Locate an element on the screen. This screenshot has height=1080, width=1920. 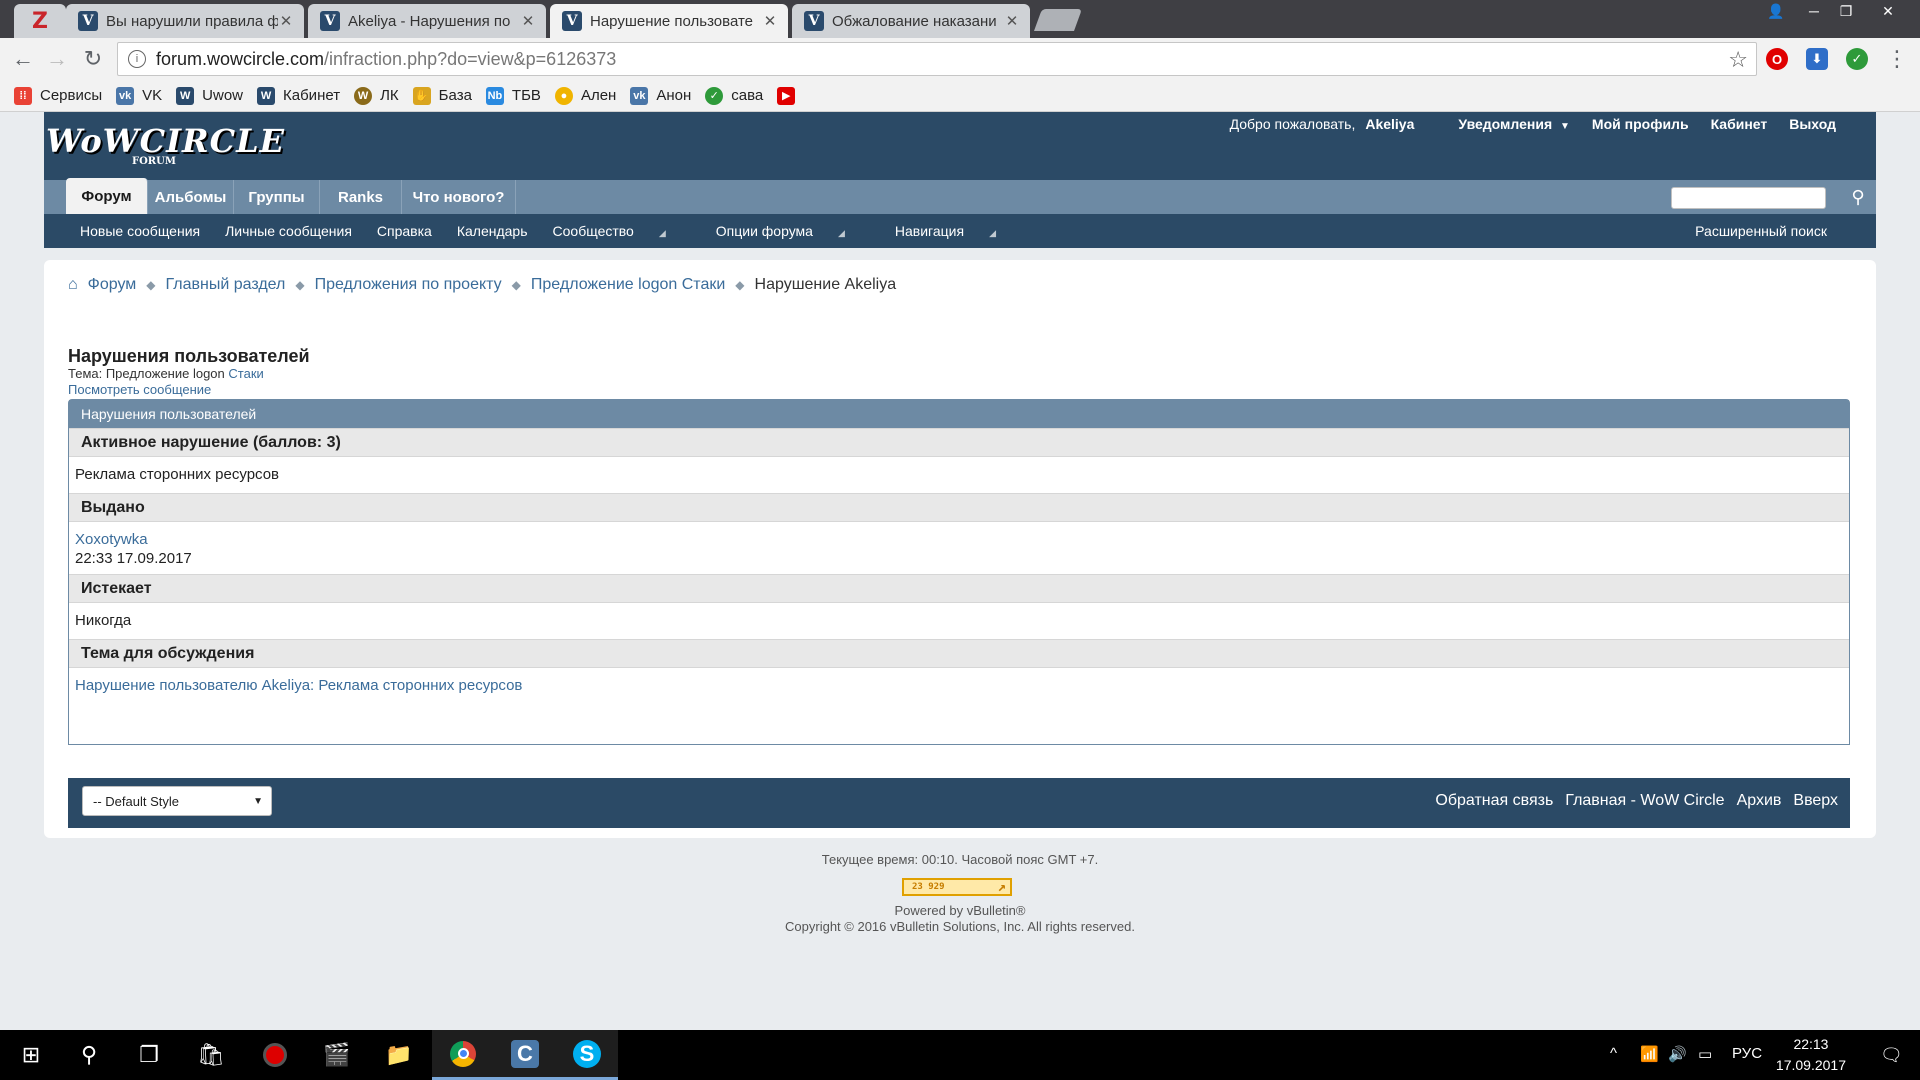
style-select: -- Default Style ▼ is located at coordinates (177, 801).